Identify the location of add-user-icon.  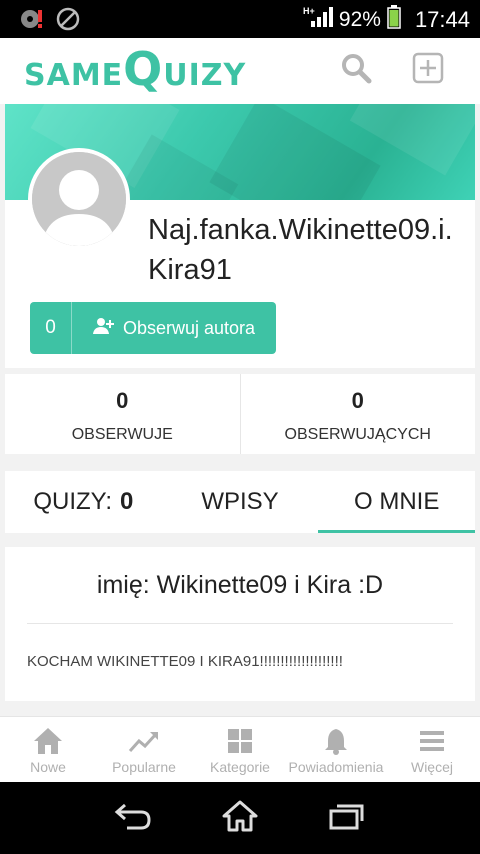
(103, 328).